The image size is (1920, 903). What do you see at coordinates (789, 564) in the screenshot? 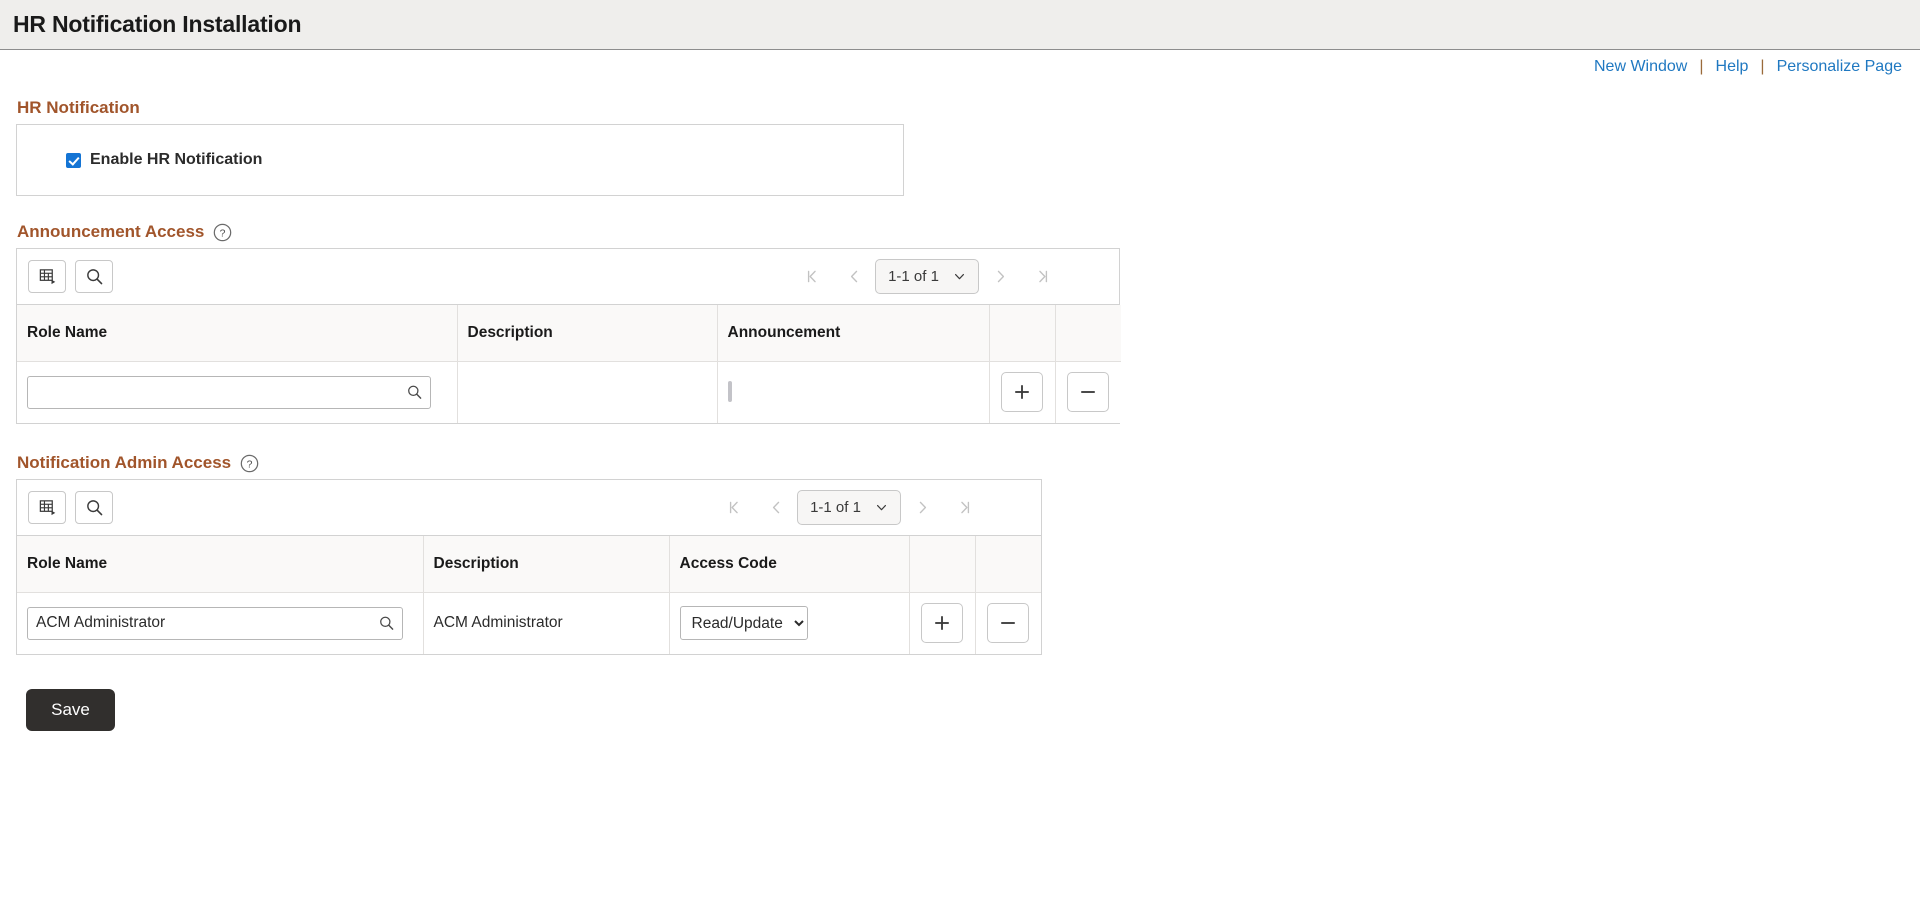
I see `column-header-access-code: Access Code` at bounding box center [789, 564].